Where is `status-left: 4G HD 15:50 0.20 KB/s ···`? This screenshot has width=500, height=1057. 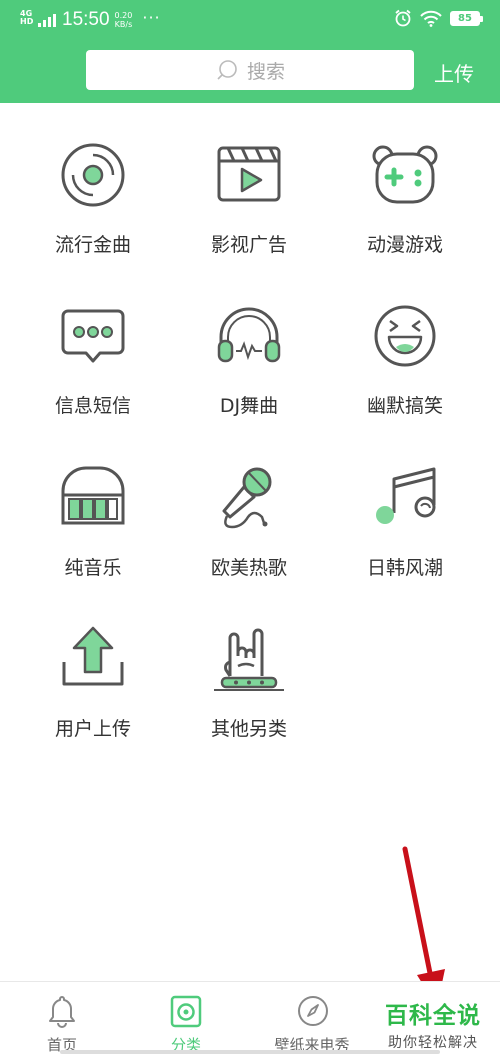
status-left: 4G HD 15:50 0.20 KB/s ··· is located at coordinates (90, 19).